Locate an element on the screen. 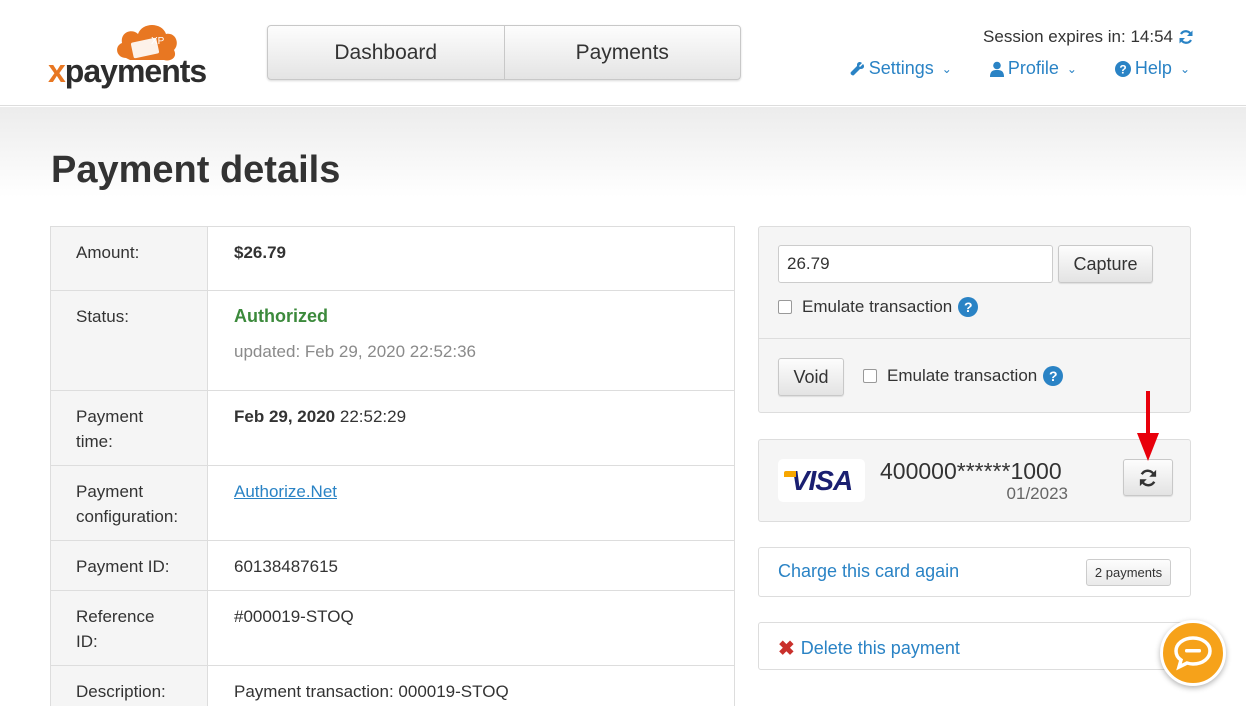 This screenshot has height=706, width=1246. main-nav: Dashboard Payments is located at coordinates (504, 52).